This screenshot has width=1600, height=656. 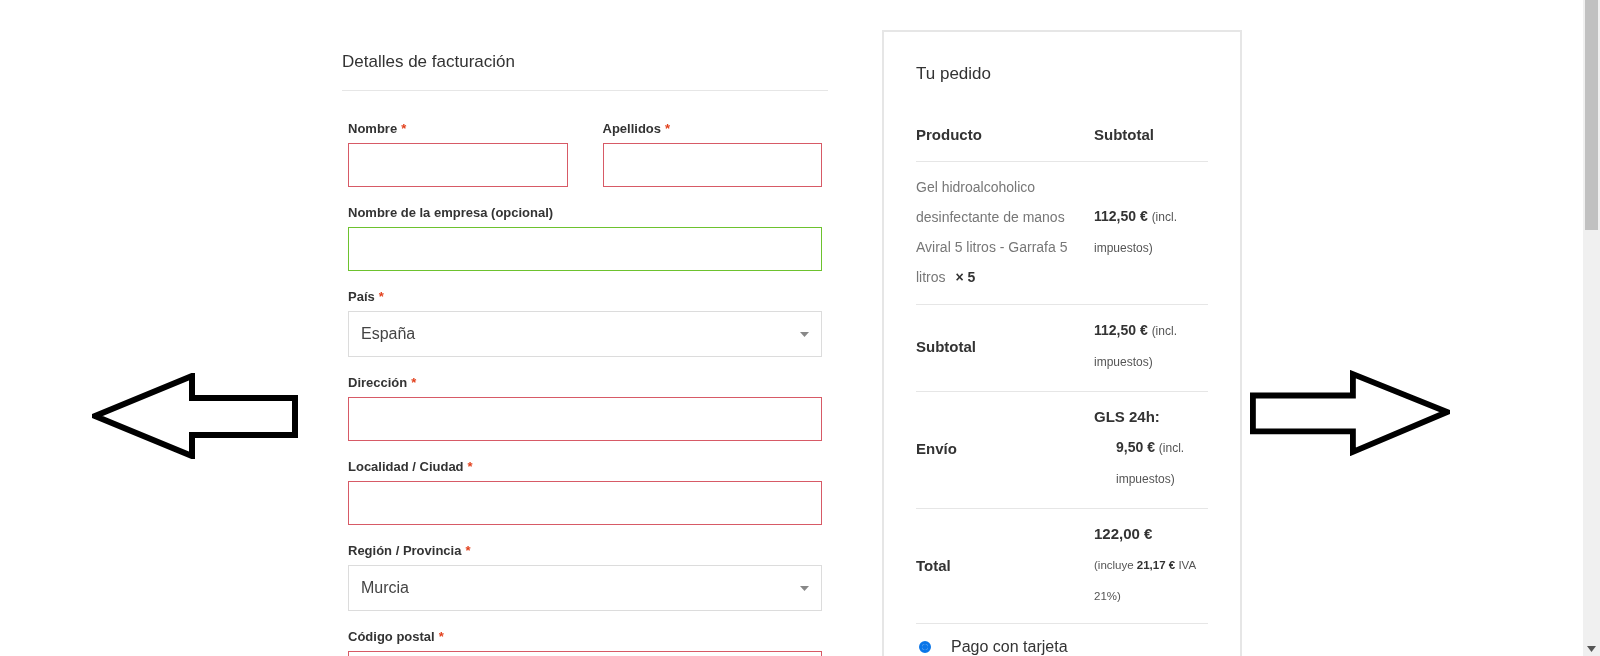 I want to click on product-name: Gel hidroalcoholico desinfectante de manos Aviral 5 litros - Garrafa 5 litros × 5, so click(x=992, y=232).